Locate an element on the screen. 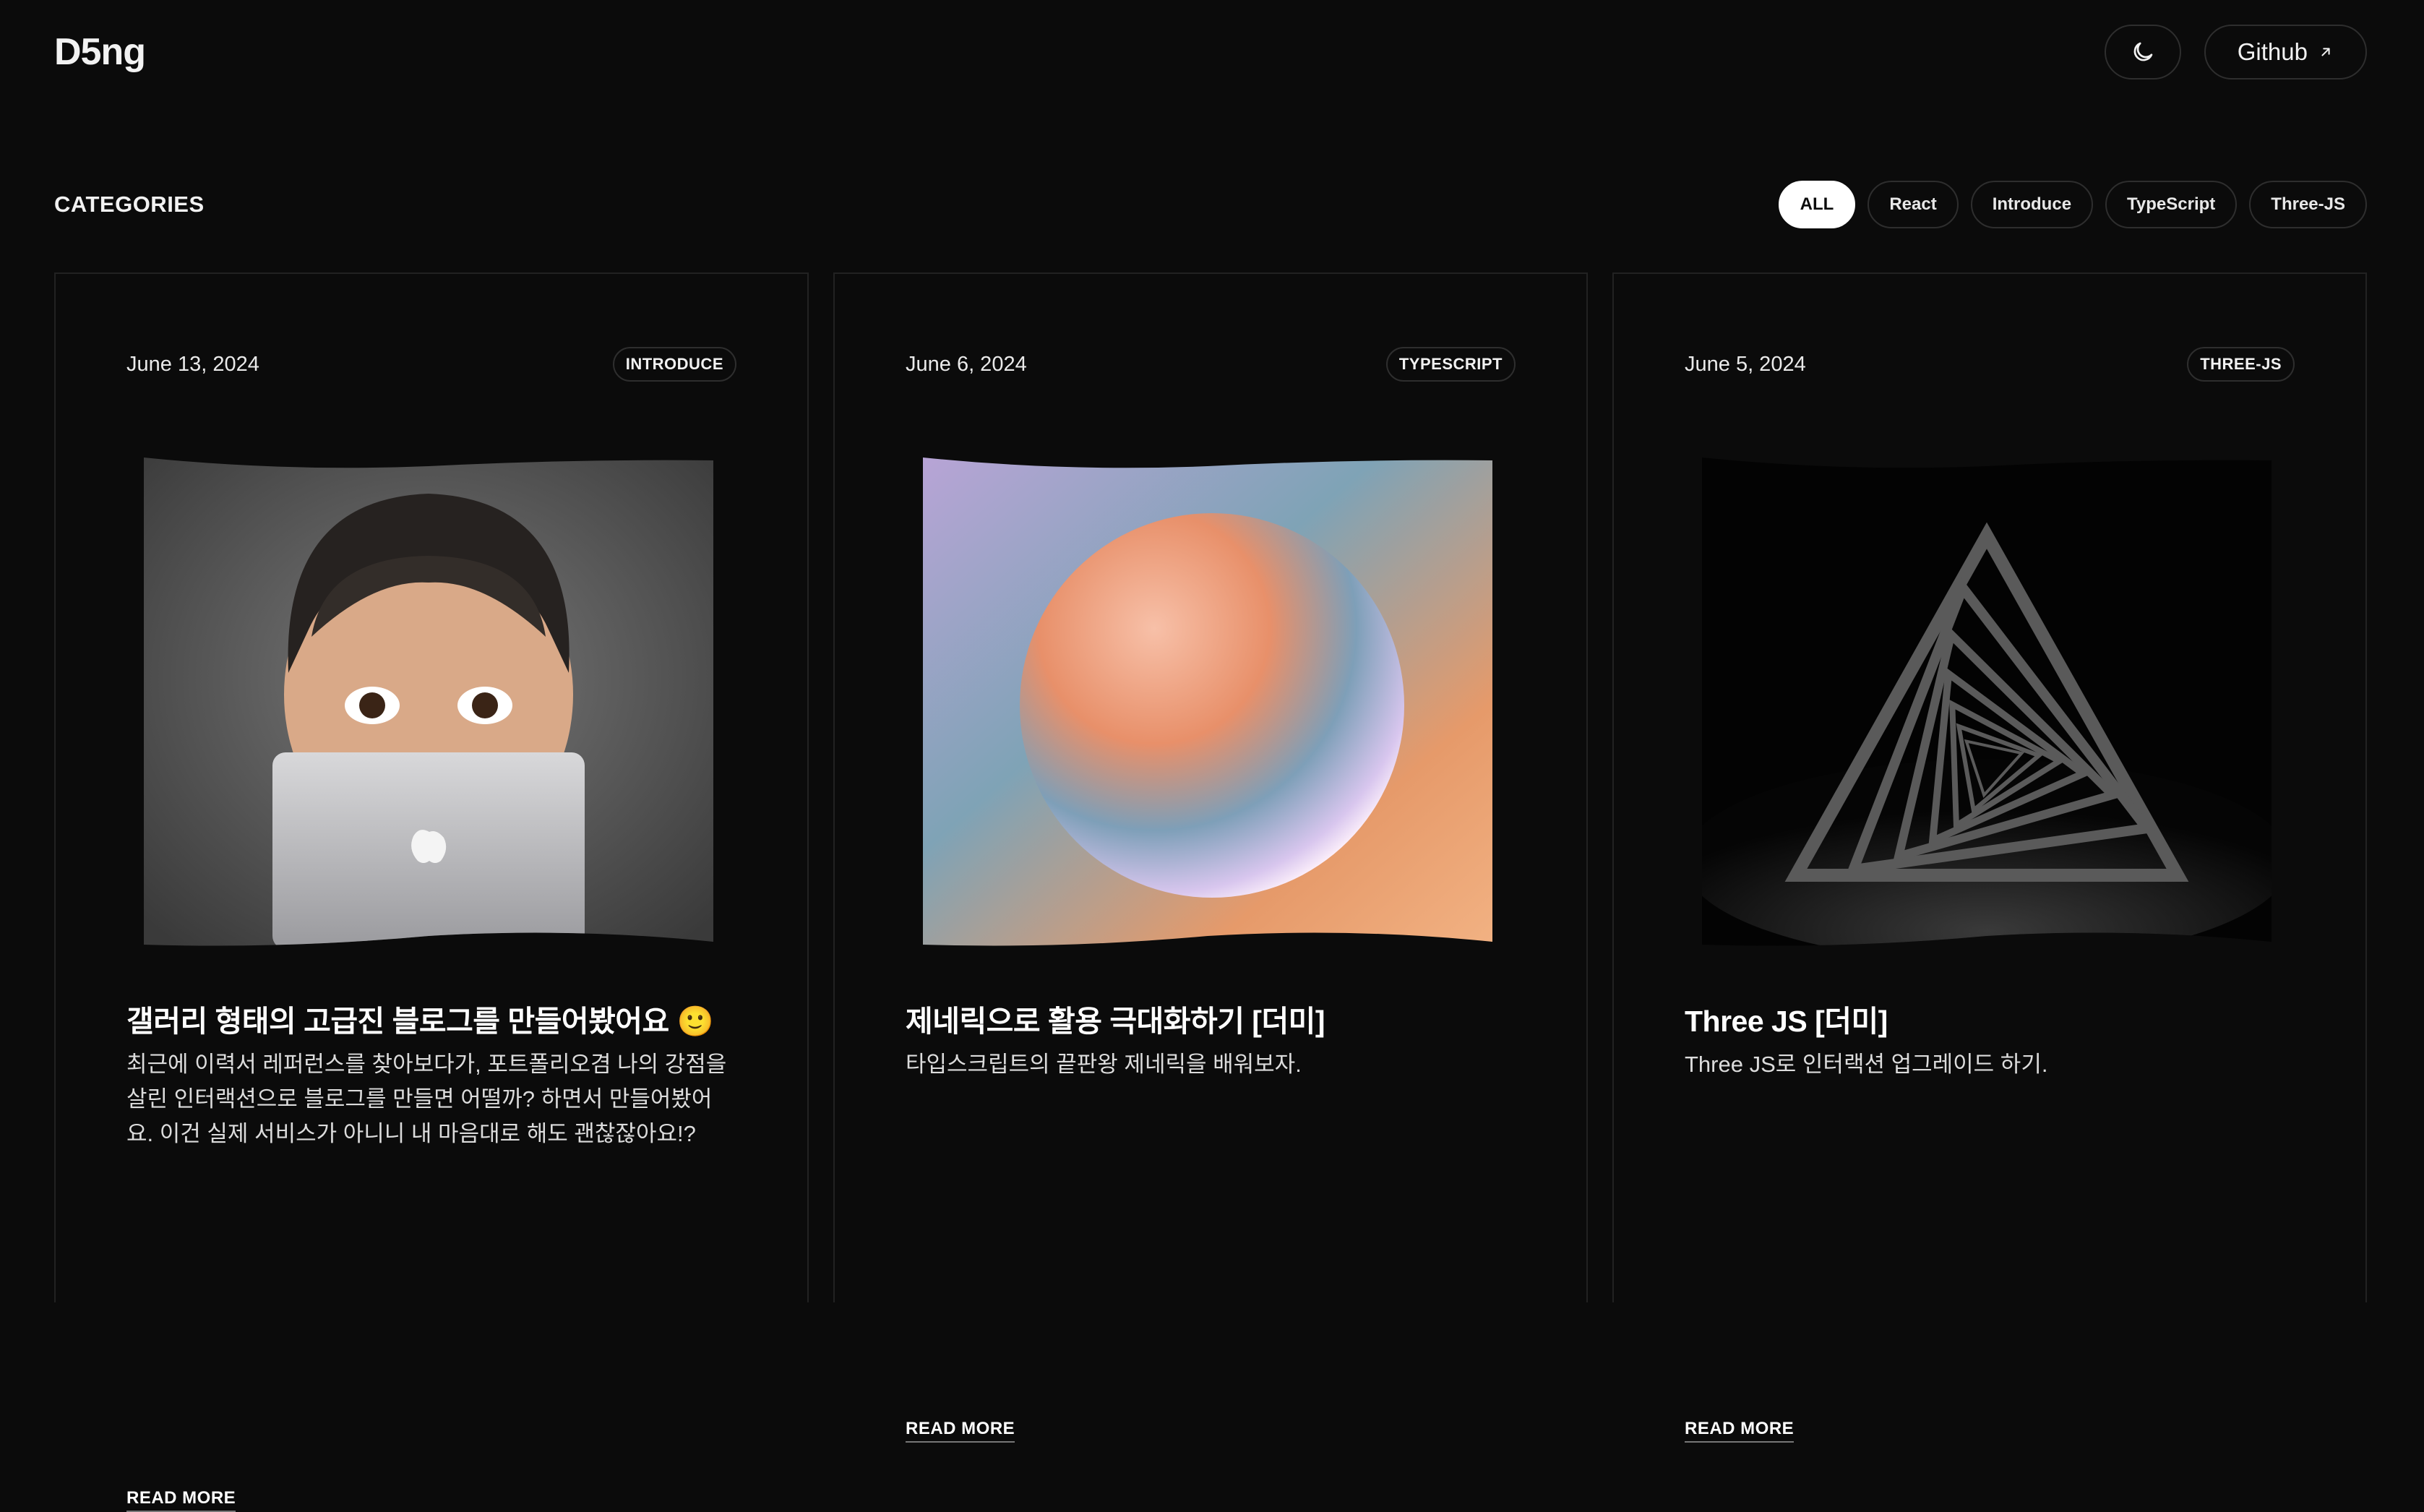 The image size is (2424, 1512). header-actions: Github is located at coordinates (2235, 52).